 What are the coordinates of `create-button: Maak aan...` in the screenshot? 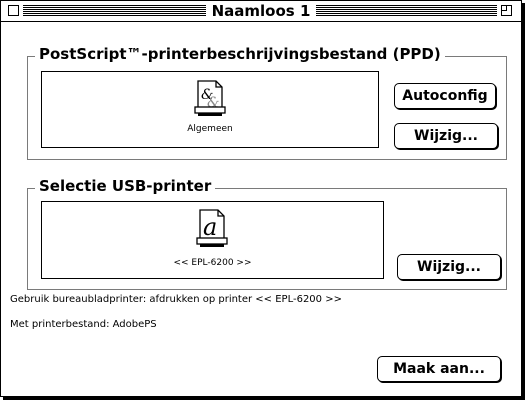 It's located at (439, 369).